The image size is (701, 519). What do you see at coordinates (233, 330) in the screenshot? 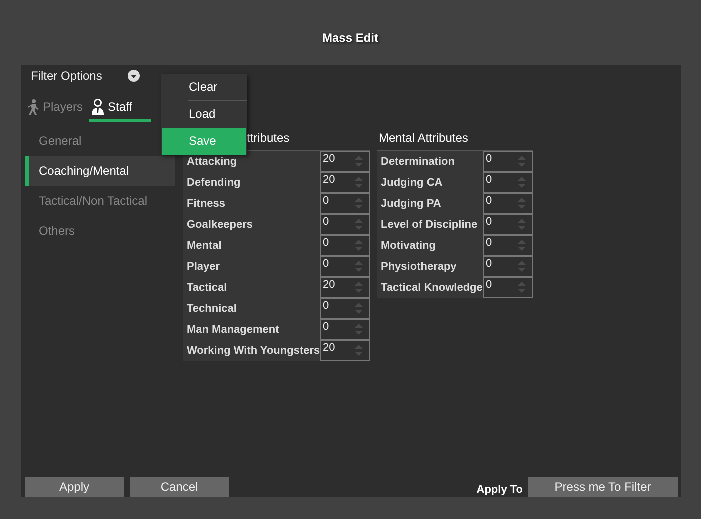
I see `attribute-label: Man Management` at bounding box center [233, 330].